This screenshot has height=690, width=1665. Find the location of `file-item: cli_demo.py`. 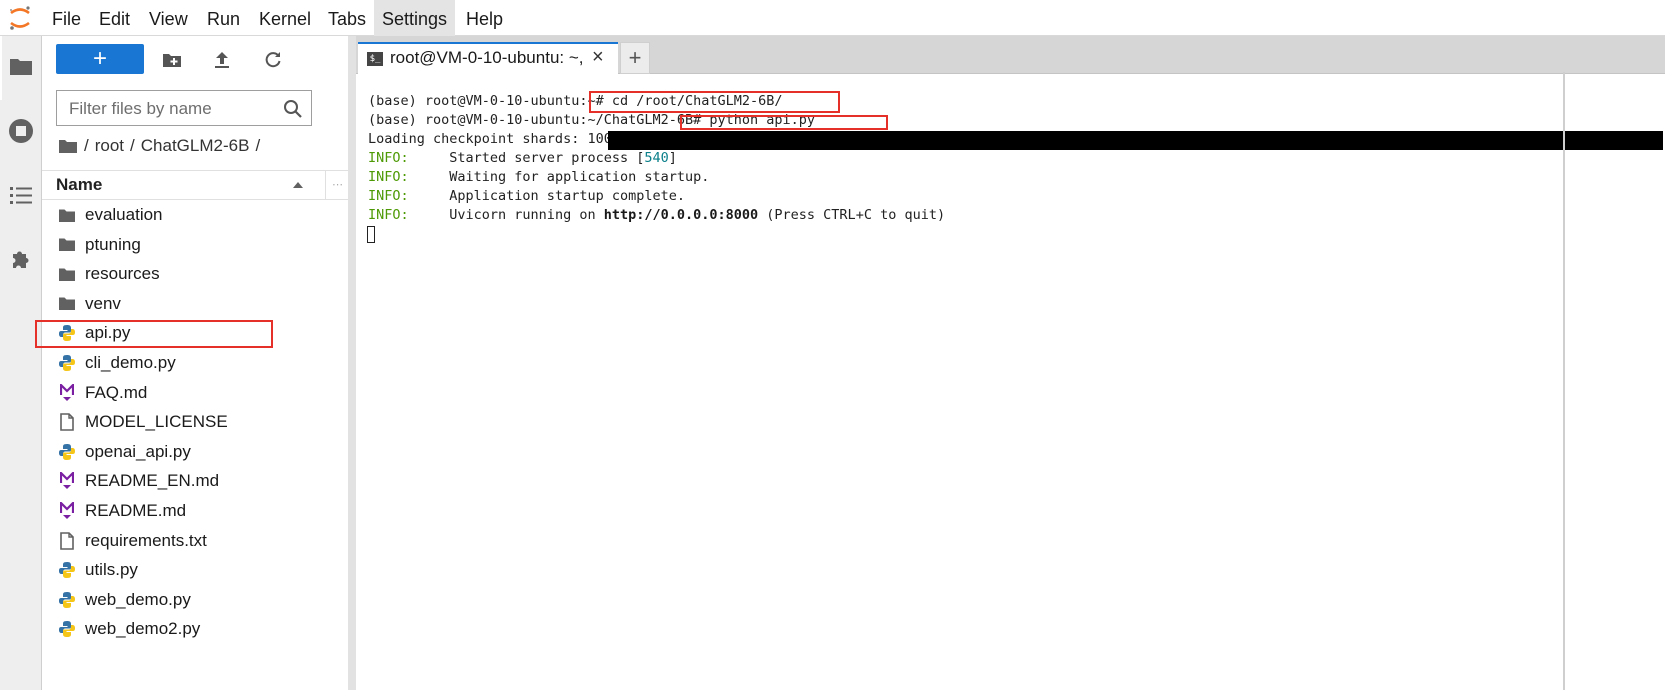

file-item: cli_demo.py is located at coordinates (195, 363).